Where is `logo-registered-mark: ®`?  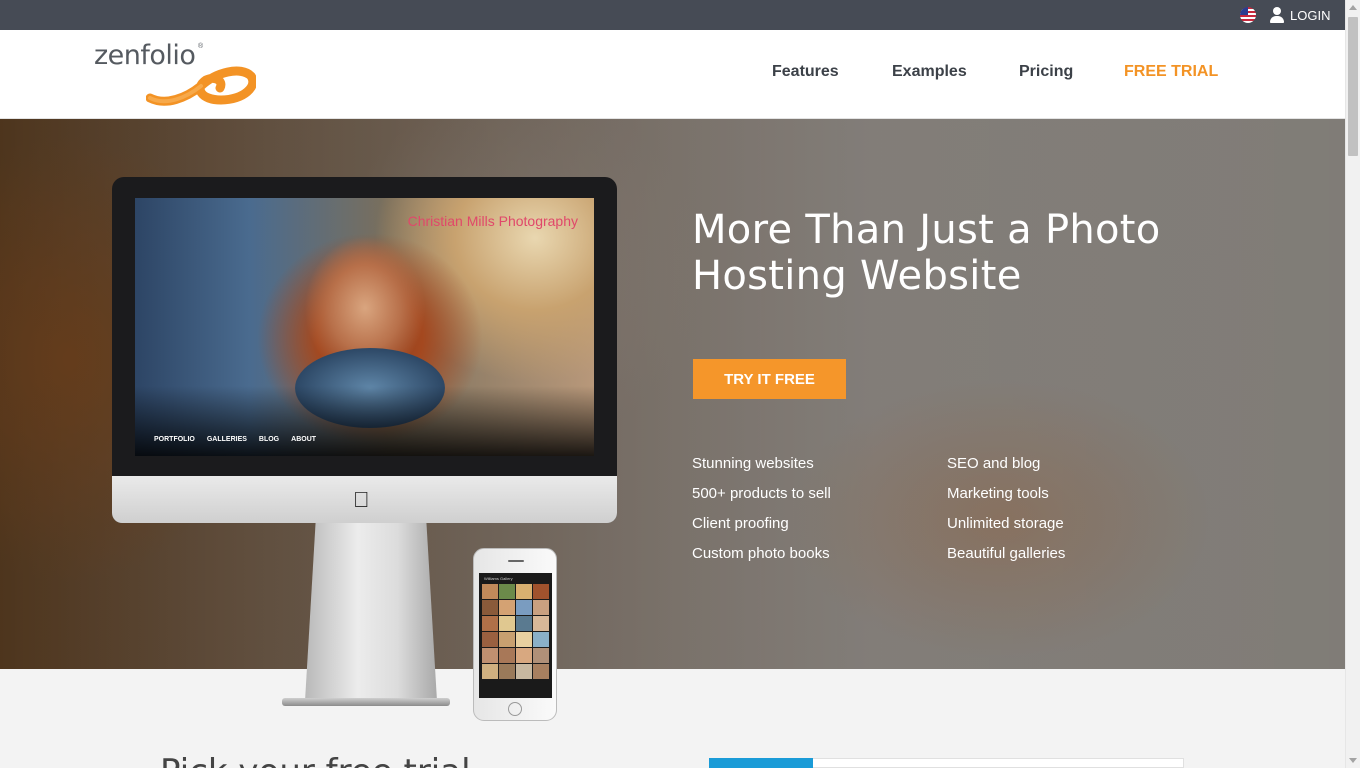 logo-registered-mark: ® is located at coordinates (201, 46).